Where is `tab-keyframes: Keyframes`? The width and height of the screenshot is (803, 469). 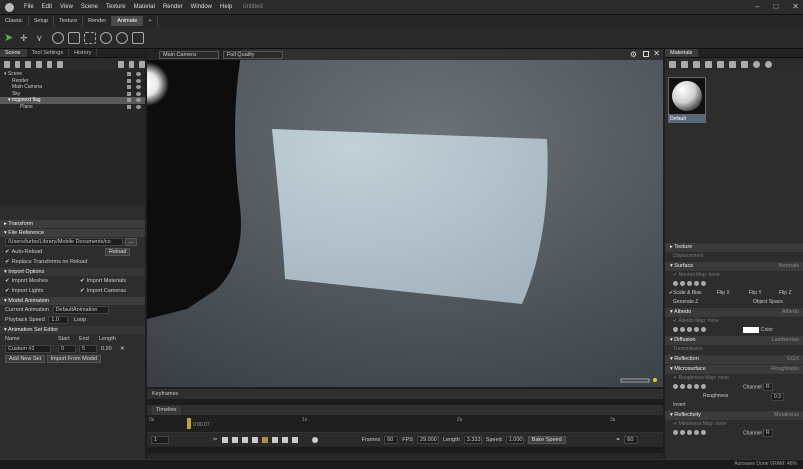
tab-keyframes: Keyframes is located at coordinates (165, 394).